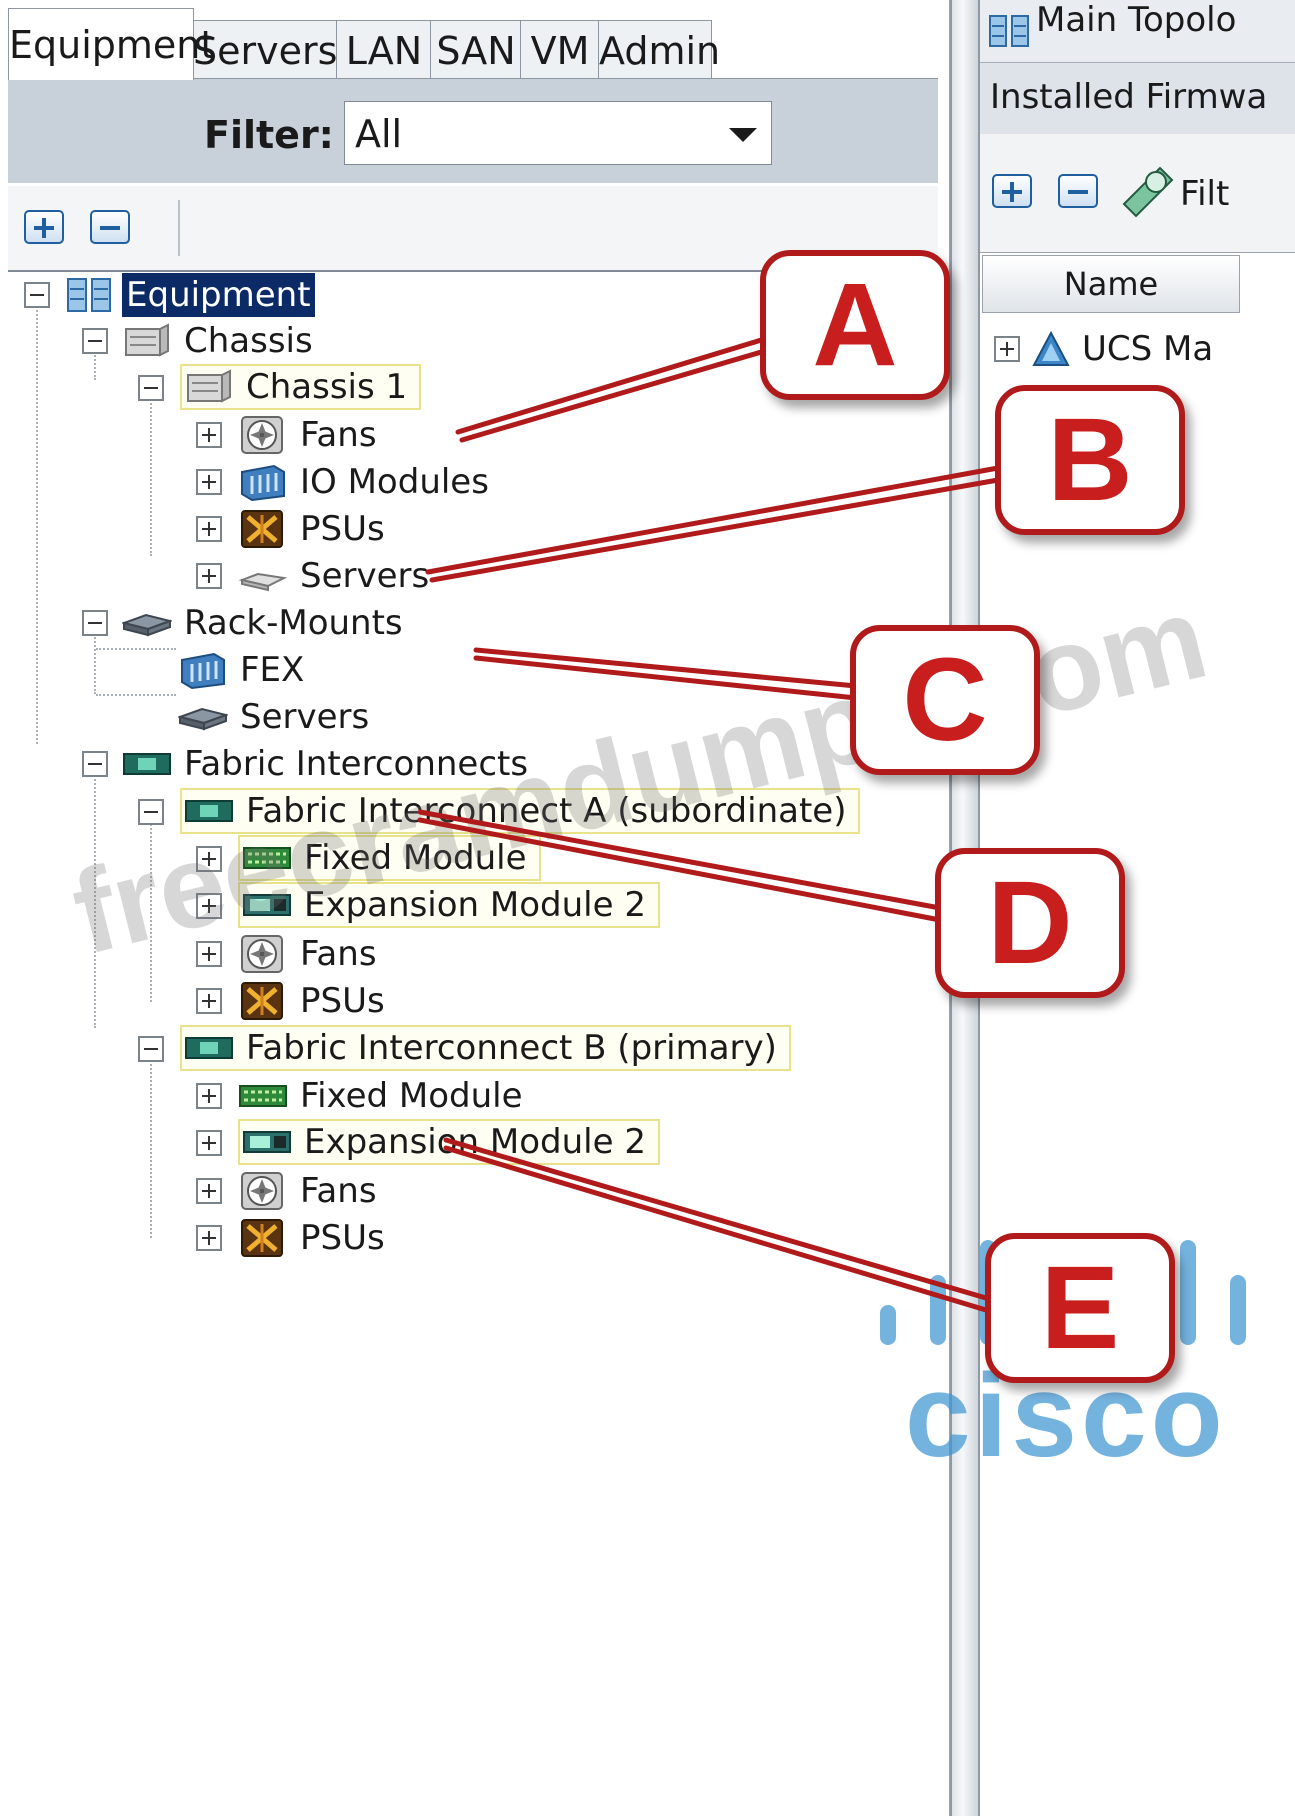  Describe the element at coordinates (110, 227) in the screenshot. I see `collapse-all-button` at that location.